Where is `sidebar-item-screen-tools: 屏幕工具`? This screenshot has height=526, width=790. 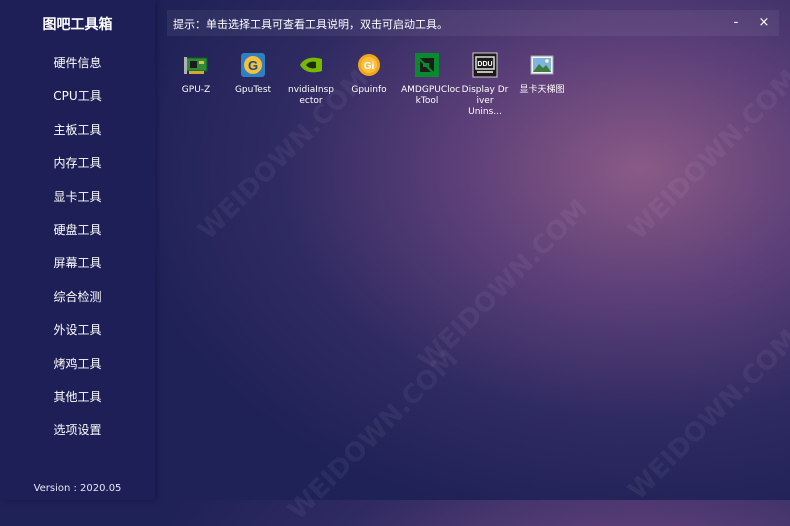
sidebar-item-screen-tools: 屏幕工具 is located at coordinates (77, 268).